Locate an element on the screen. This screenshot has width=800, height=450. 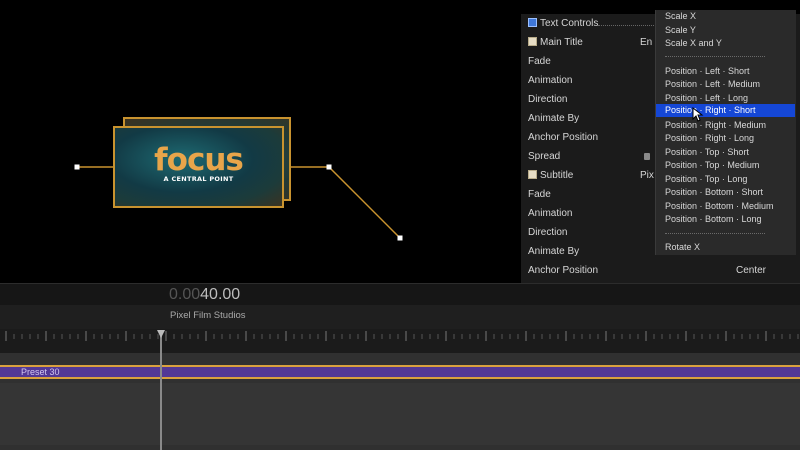
inspector-row-subtitle: Subtitle is located at coordinates (550, 176).